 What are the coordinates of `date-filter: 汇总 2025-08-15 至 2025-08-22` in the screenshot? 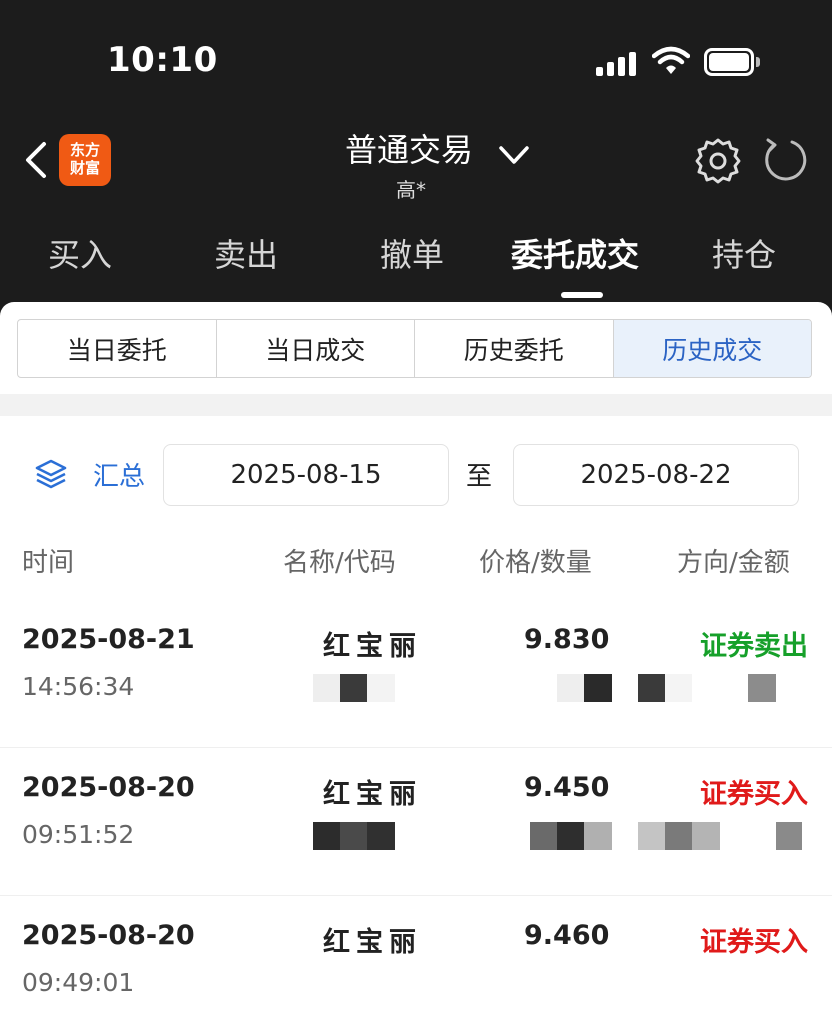 It's located at (416, 475).